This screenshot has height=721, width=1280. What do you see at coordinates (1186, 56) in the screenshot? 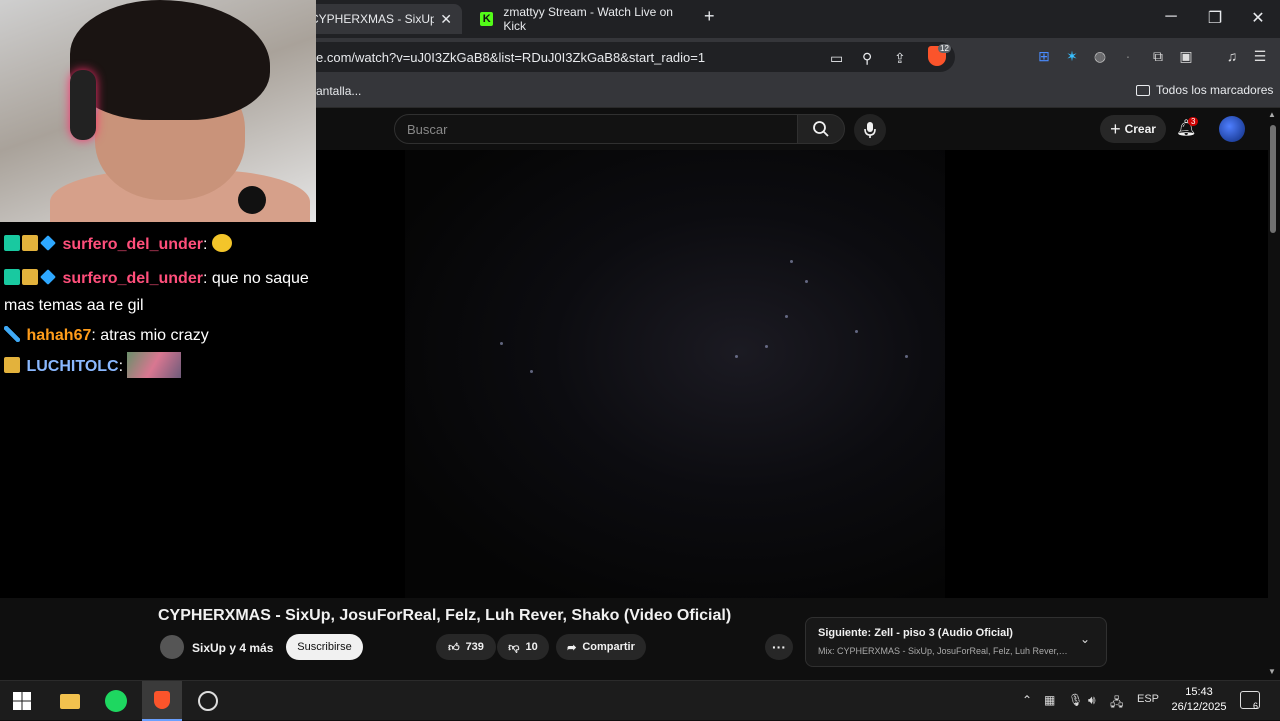
I see `sidebar-icon: ▣` at bounding box center [1186, 56].